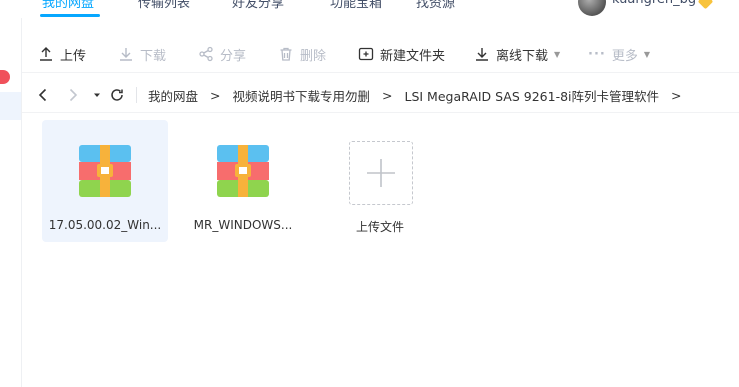  I want to click on chevron-right-icon, so click(73, 95).